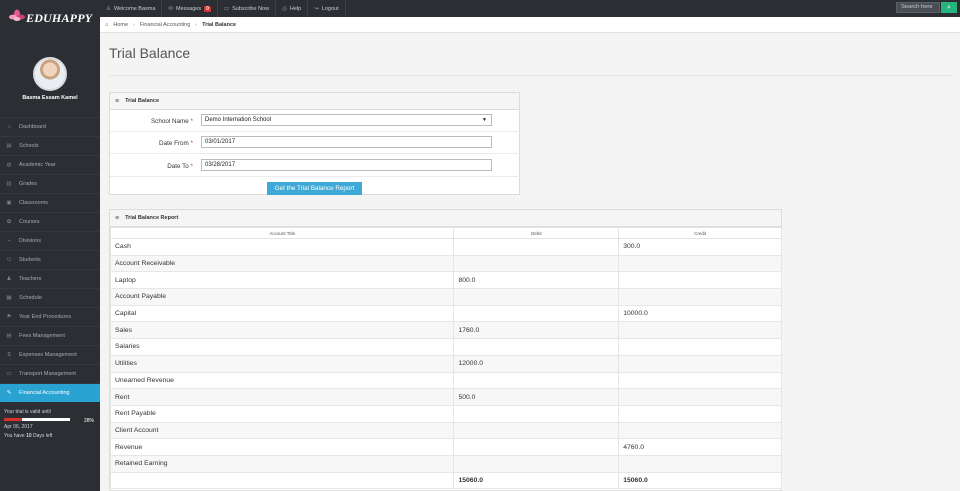 Image resolution: width=960 pixels, height=491 pixels. I want to click on table-row: Capital 10000.0, so click(445, 313).